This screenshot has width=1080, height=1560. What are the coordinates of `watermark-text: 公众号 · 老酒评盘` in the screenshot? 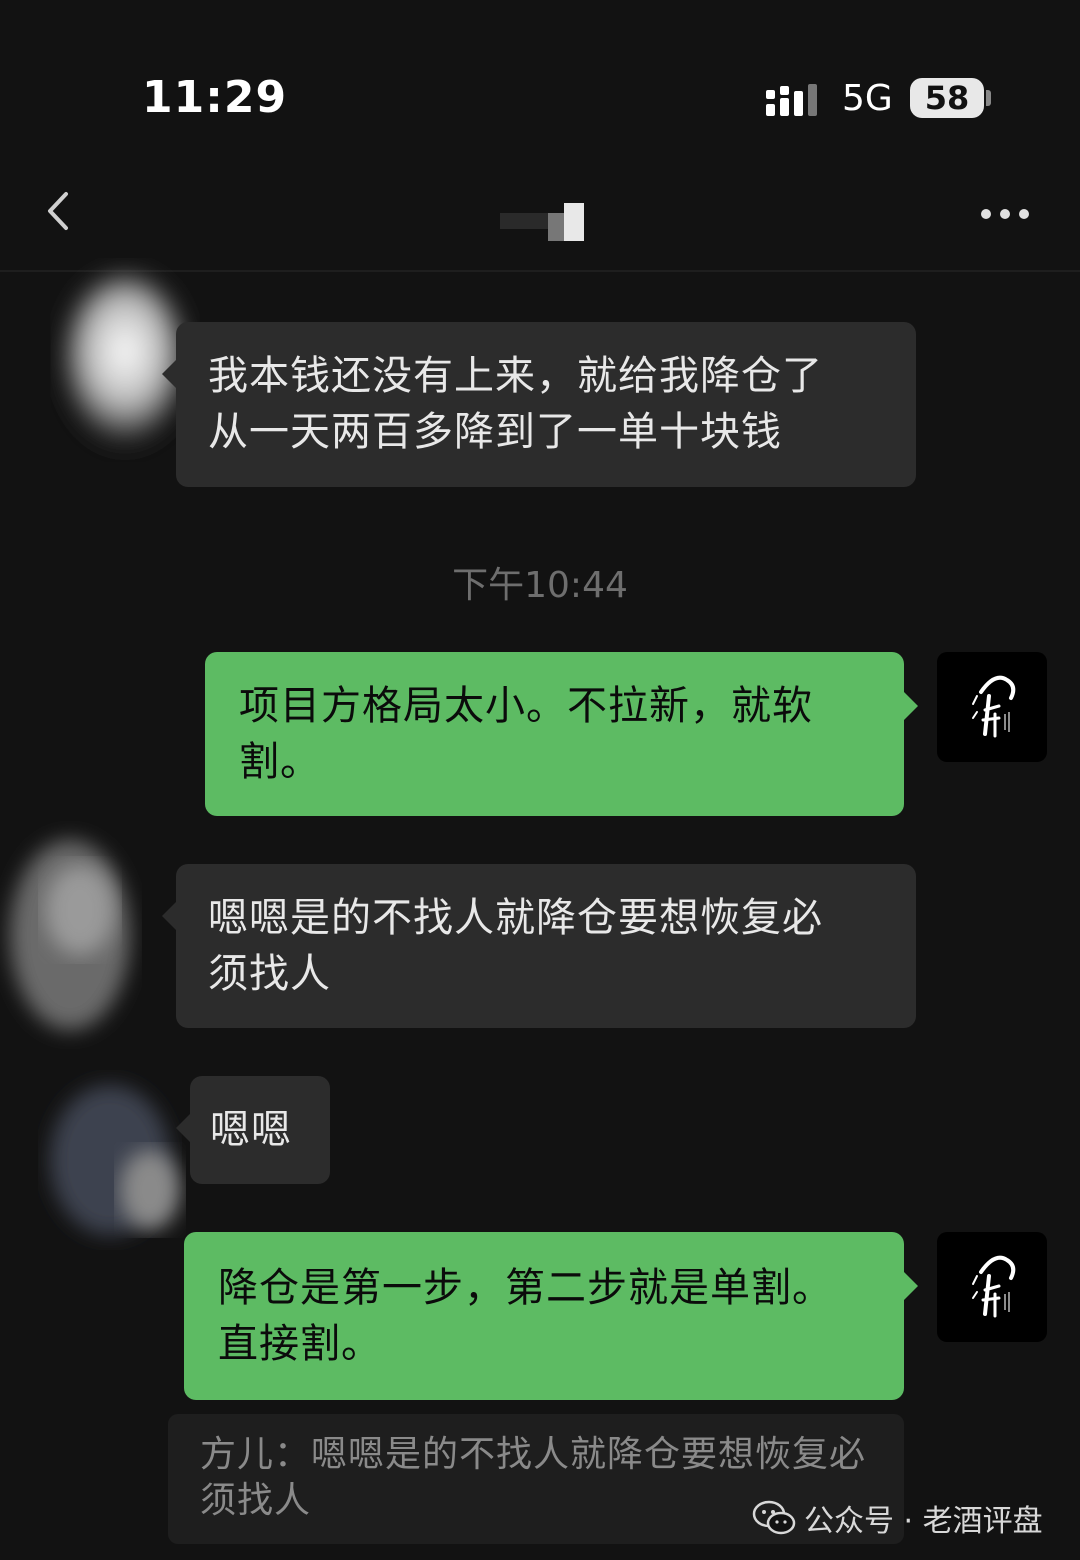 It's located at (923, 1521).